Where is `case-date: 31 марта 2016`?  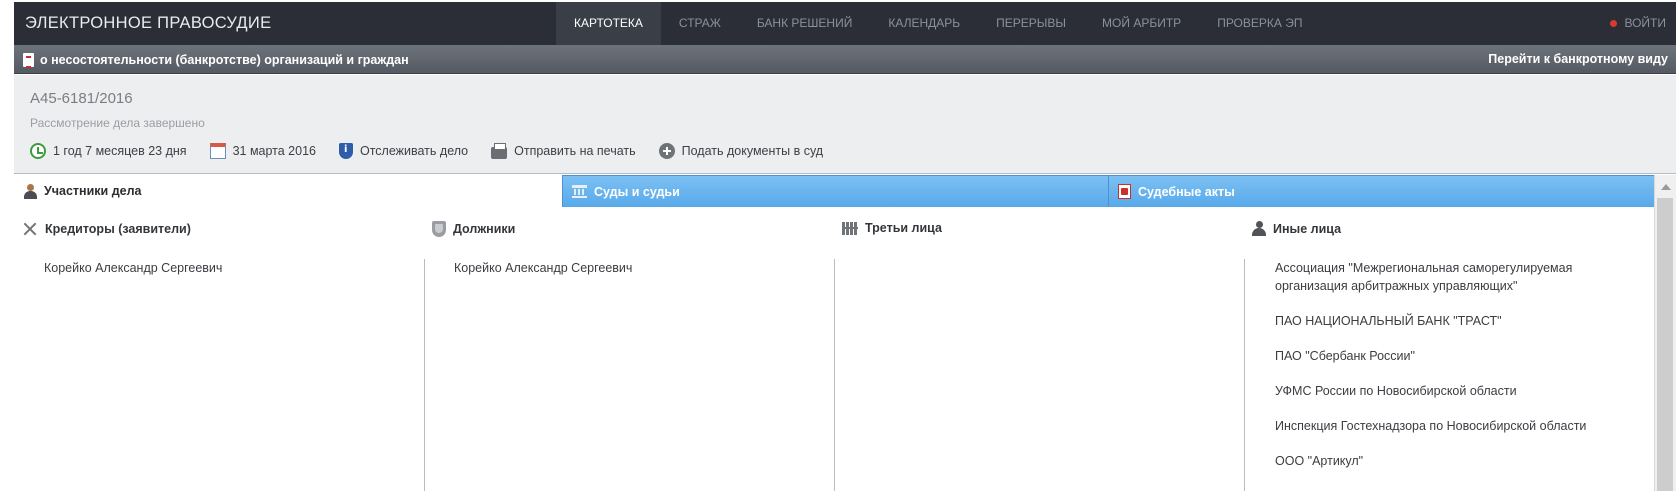
case-date: 31 марта 2016 is located at coordinates (262, 151).